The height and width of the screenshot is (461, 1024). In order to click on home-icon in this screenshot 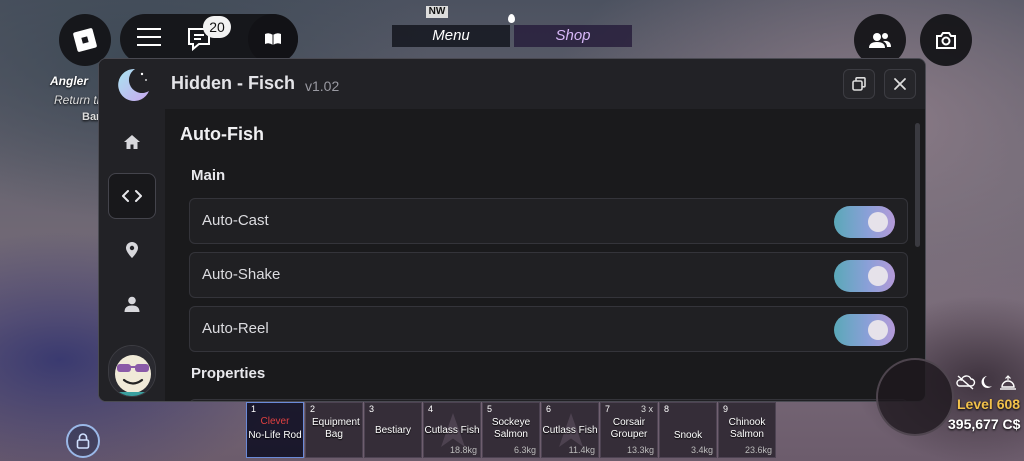, I will do `click(132, 142)`.